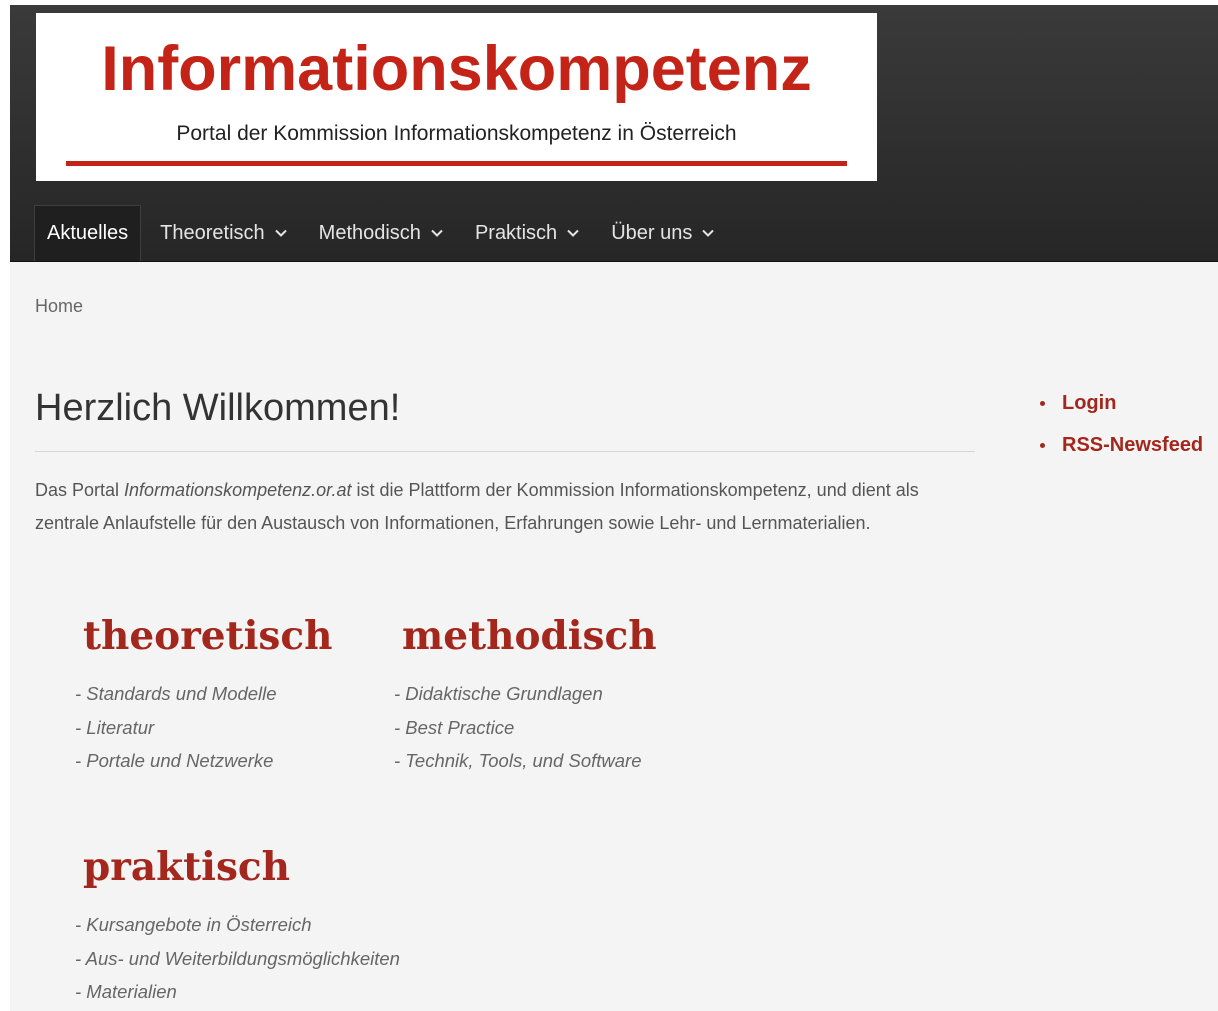 This screenshot has height=1011, width=1218. I want to click on nav-item-praktisch: Praktisch, so click(527, 233).